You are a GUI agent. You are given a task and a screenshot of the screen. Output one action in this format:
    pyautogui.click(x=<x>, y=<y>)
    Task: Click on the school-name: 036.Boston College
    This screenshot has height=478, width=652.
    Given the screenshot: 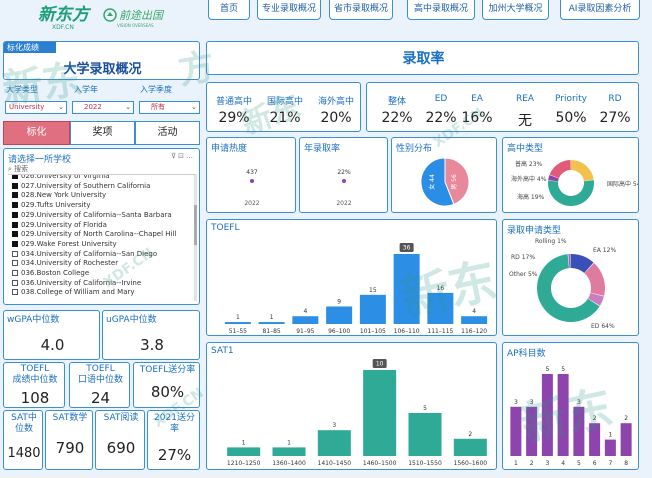 What is the action you would take?
    pyautogui.click(x=55, y=273)
    